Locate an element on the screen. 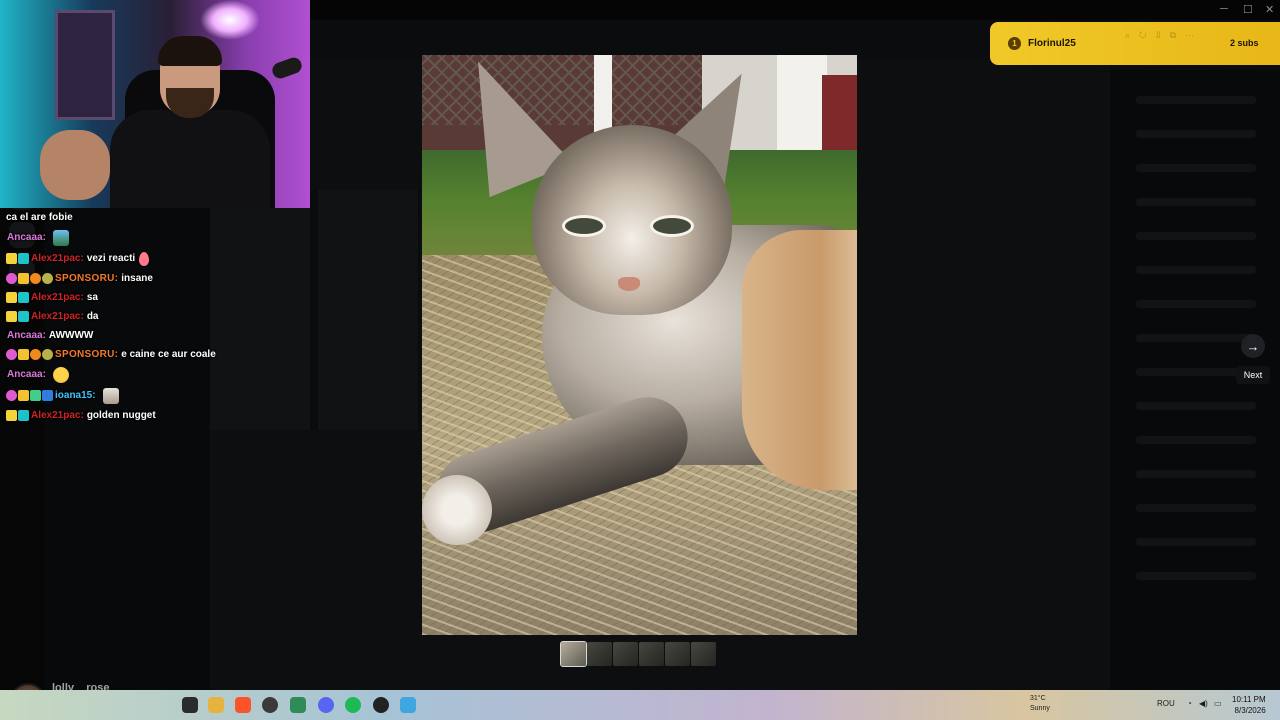  sub-badge-icon: 1 is located at coordinates (1014, 43).